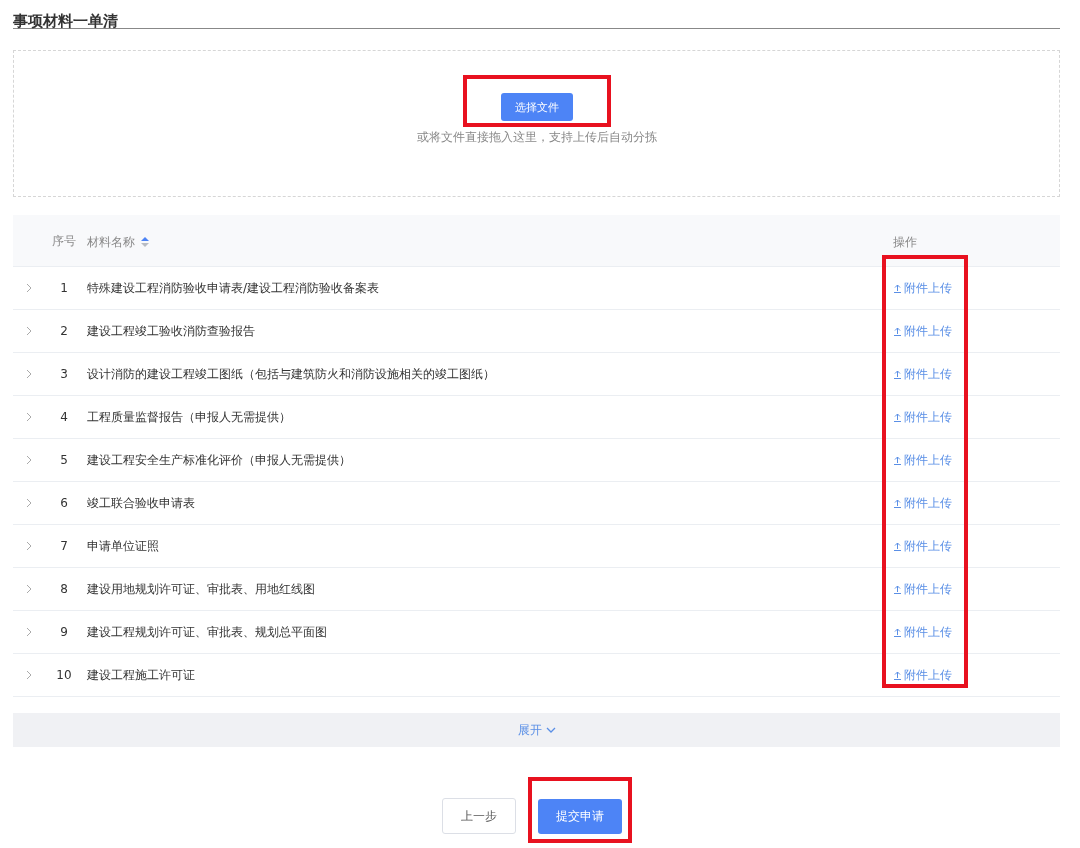  Describe the element at coordinates (64, 460) in the screenshot. I see `row-number: 5` at that location.